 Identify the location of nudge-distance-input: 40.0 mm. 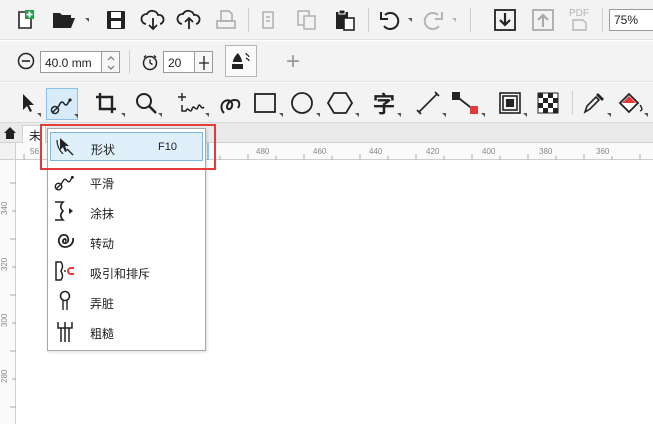
(71, 62).